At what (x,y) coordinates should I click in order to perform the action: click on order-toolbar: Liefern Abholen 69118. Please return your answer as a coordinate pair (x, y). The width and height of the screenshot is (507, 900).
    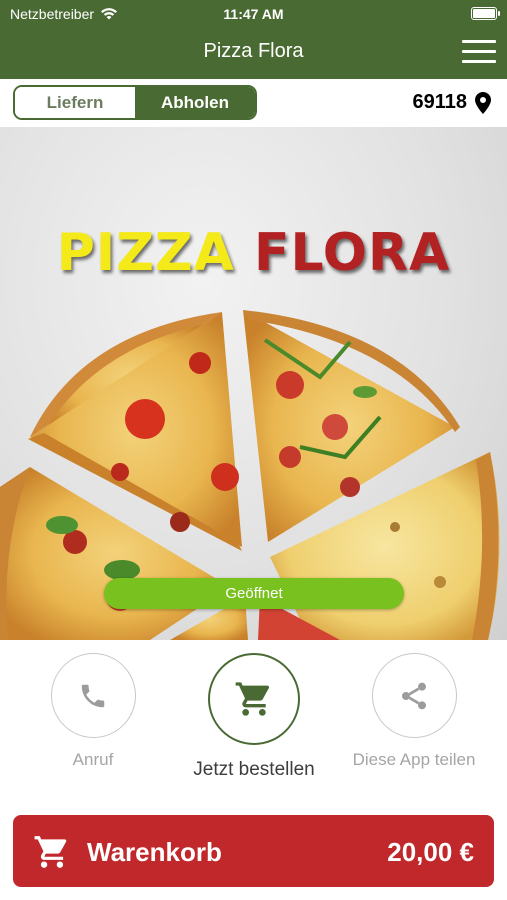
    Looking at the image, I should click on (253, 103).